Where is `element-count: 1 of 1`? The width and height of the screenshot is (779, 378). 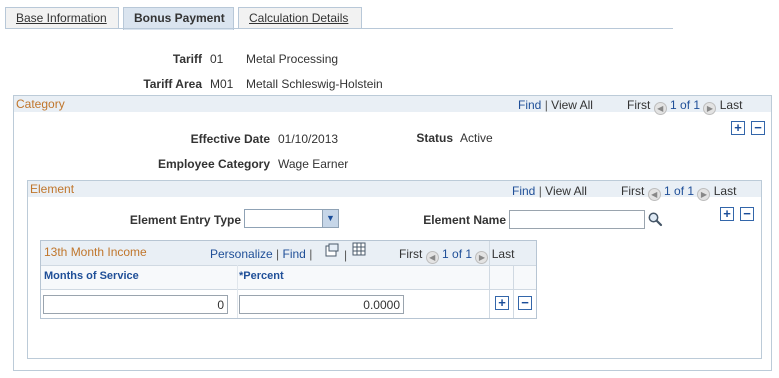
element-count: 1 of 1 is located at coordinates (679, 191).